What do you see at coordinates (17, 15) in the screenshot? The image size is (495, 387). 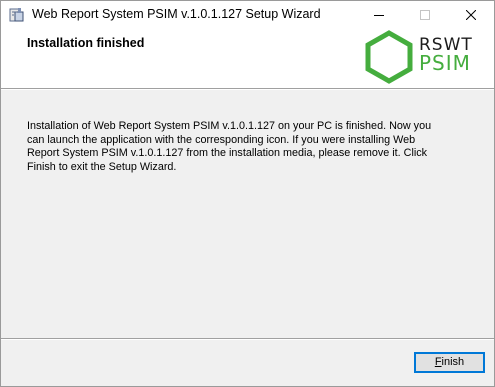 I see `installer-app-icon` at bounding box center [17, 15].